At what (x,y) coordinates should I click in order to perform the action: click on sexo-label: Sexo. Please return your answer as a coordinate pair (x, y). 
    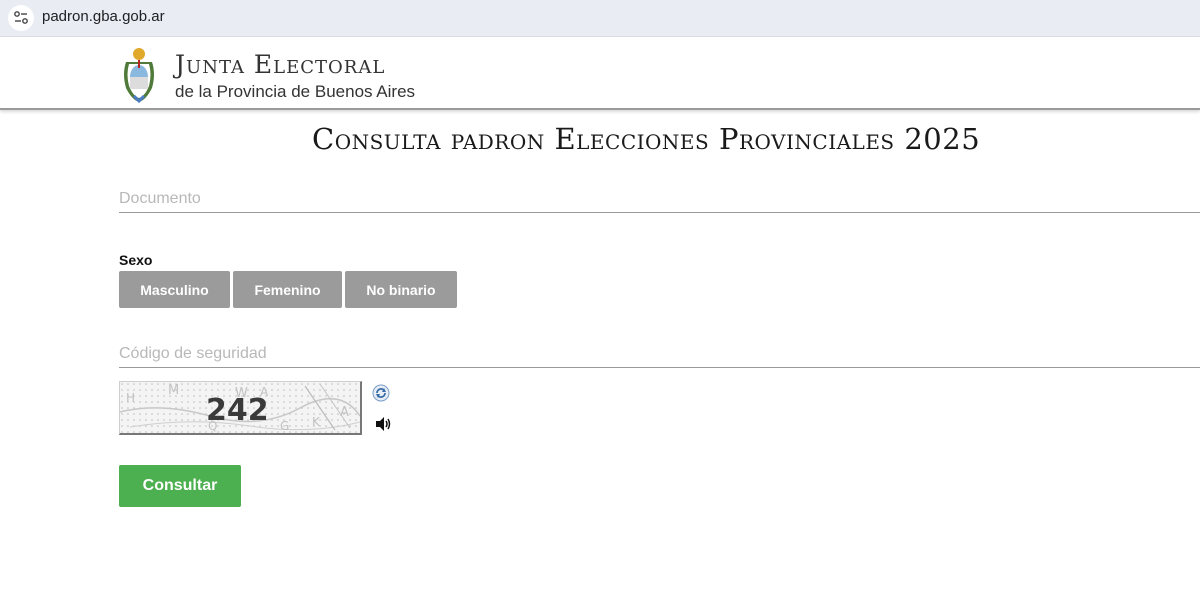
    Looking at the image, I should click on (136, 260).